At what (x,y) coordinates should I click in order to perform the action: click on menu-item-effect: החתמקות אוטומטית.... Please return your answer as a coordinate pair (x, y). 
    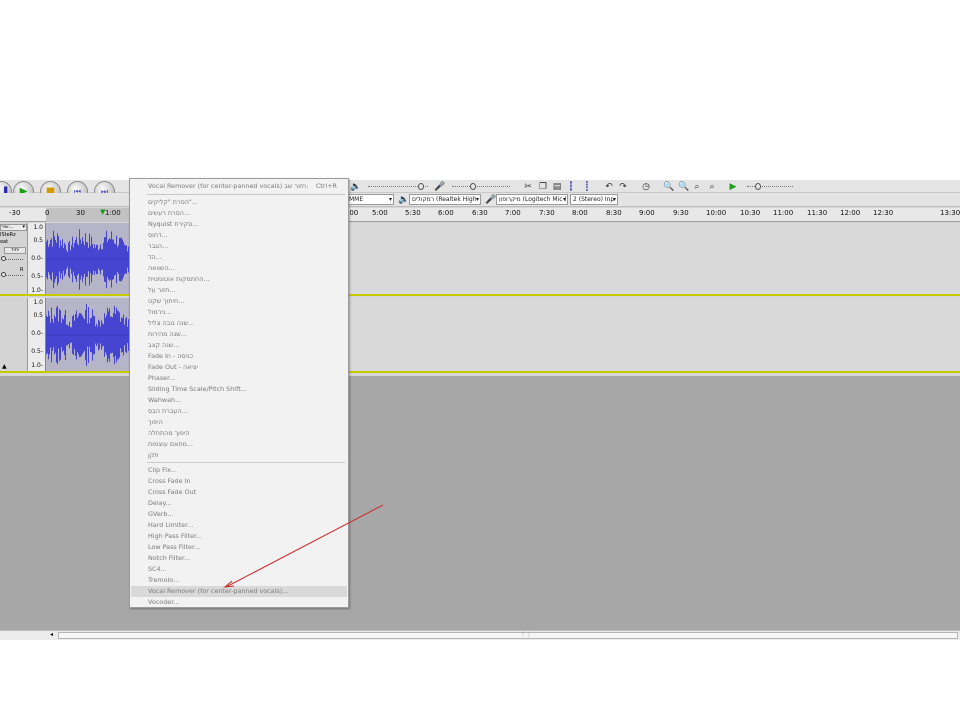
    Looking at the image, I should click on (239, 279).